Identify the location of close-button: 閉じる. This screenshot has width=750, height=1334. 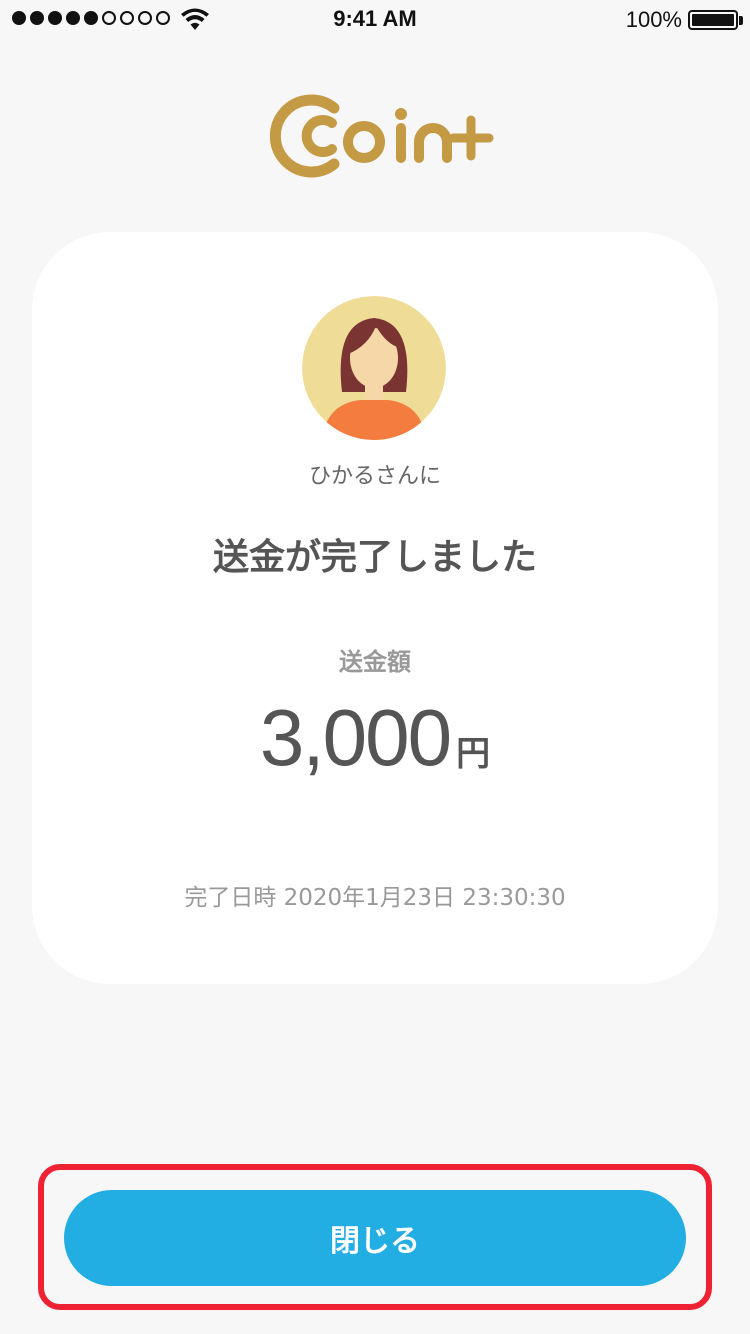
(375, 1238).